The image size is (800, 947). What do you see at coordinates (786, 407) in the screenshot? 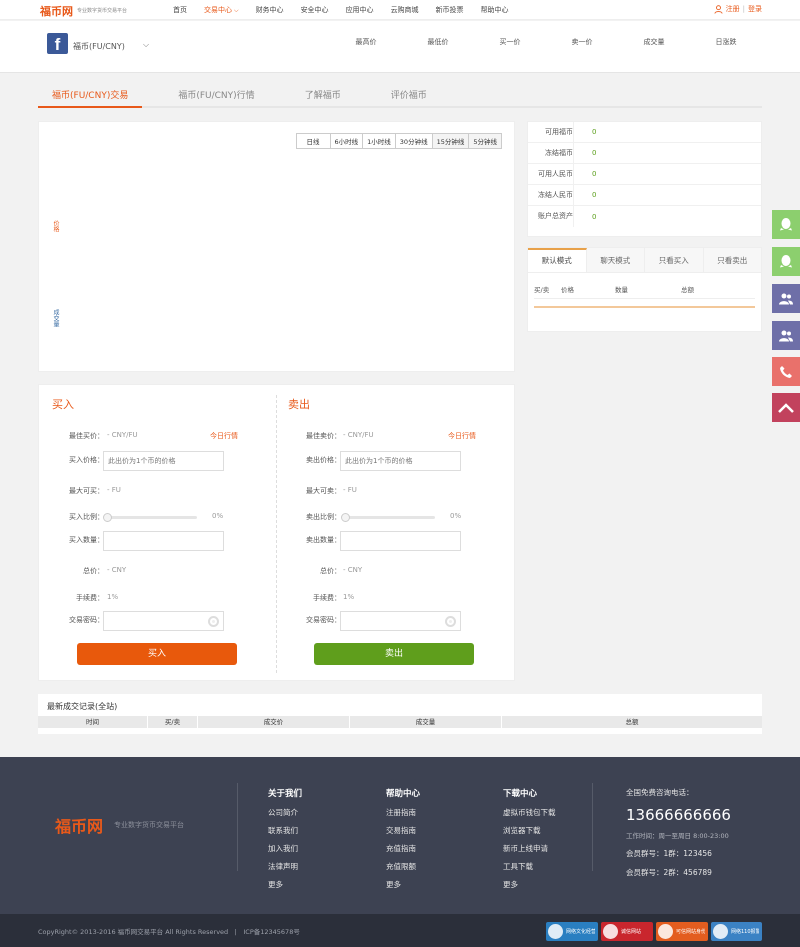
I see `back-to-top-button` at bounding box center [786, 407].